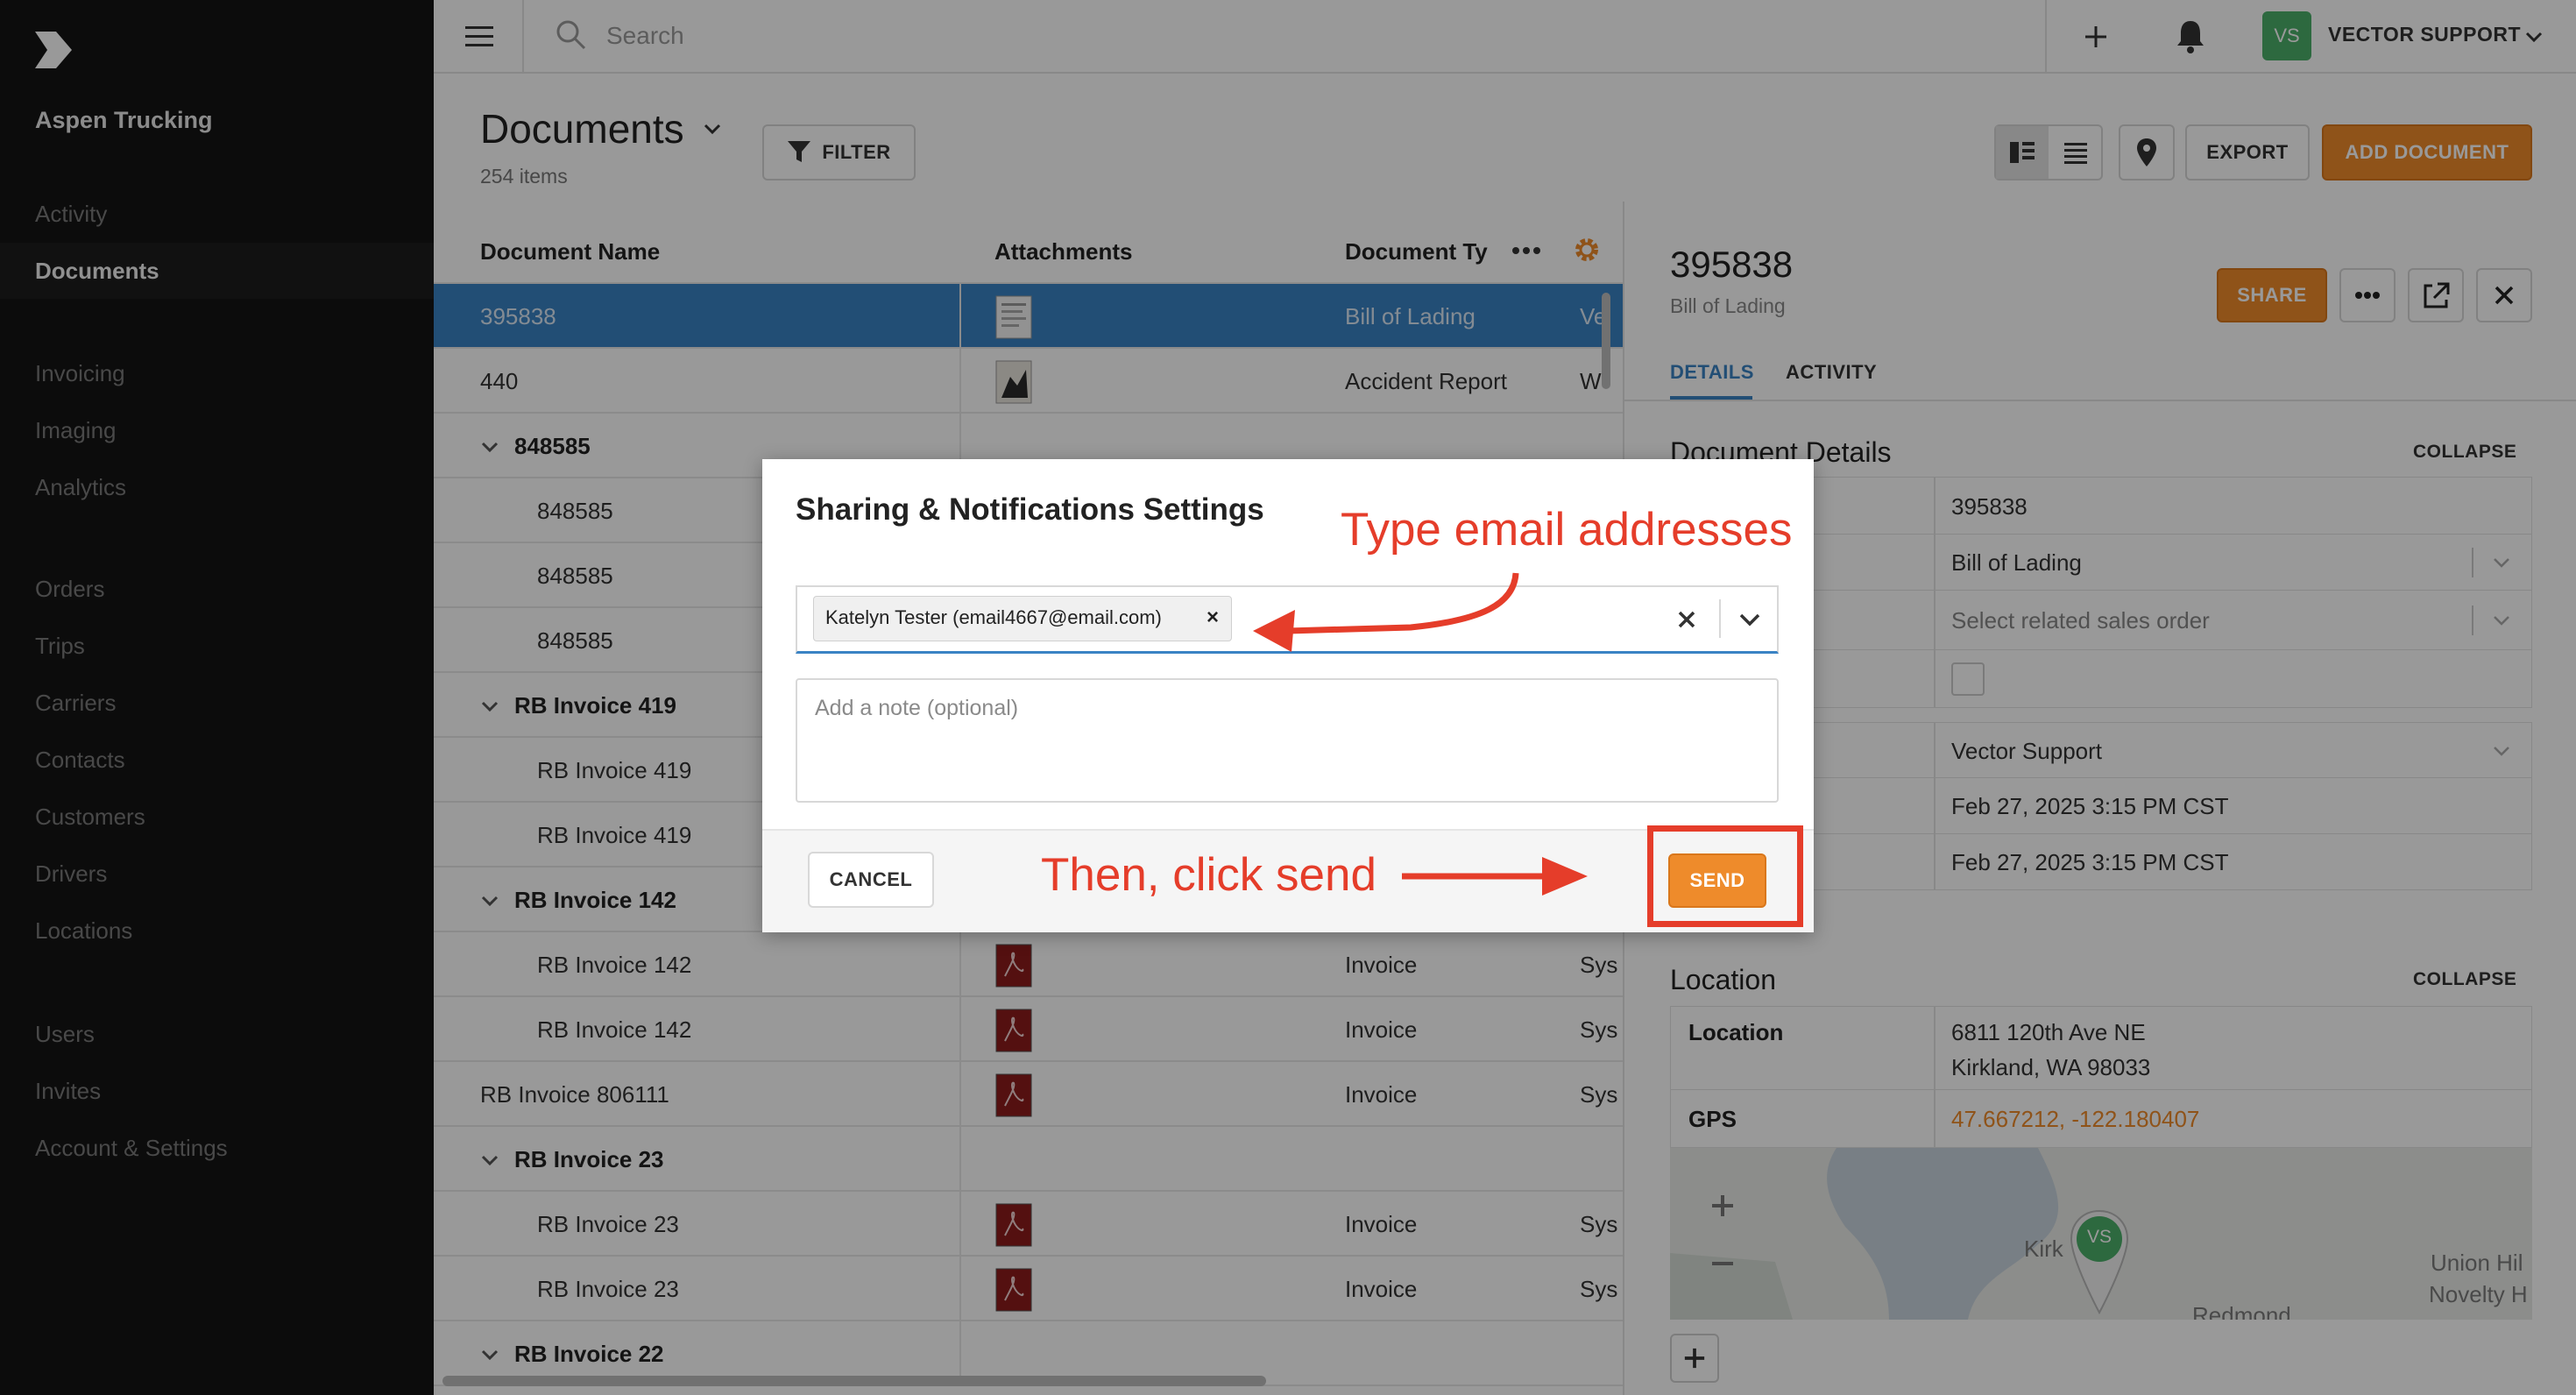 This screenshot has width=2576, height=1395. Describe the element at coordinates (1687, 619) in the screenshot. I see `clear-icon` at that location.